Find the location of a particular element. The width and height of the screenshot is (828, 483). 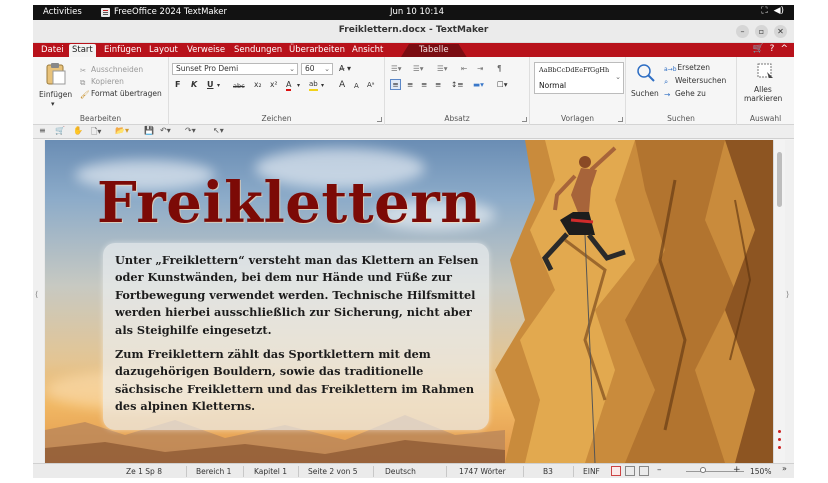

panel-handle-icon: ⟨ is located at coordinates (36, 294).